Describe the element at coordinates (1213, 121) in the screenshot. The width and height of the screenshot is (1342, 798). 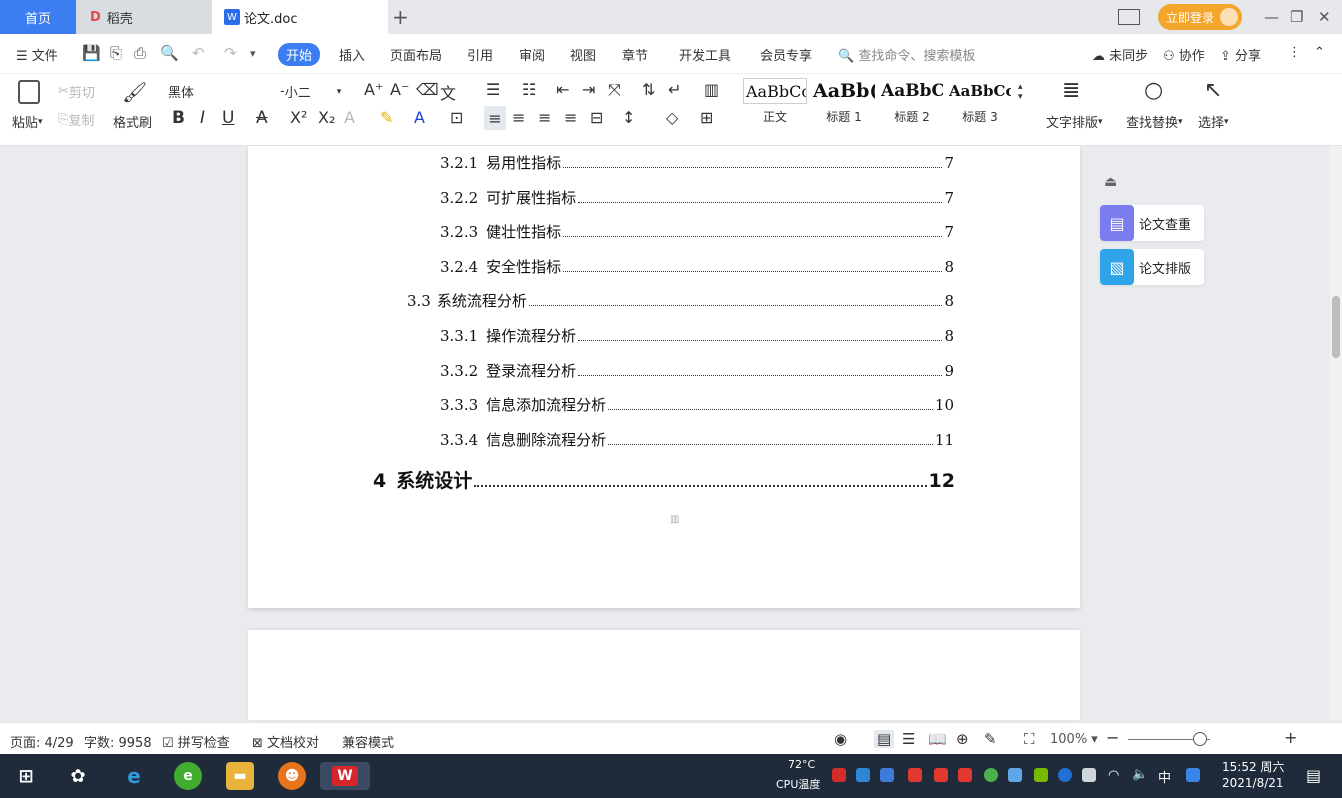
I see `select-button: 选择 ▾` at that location.